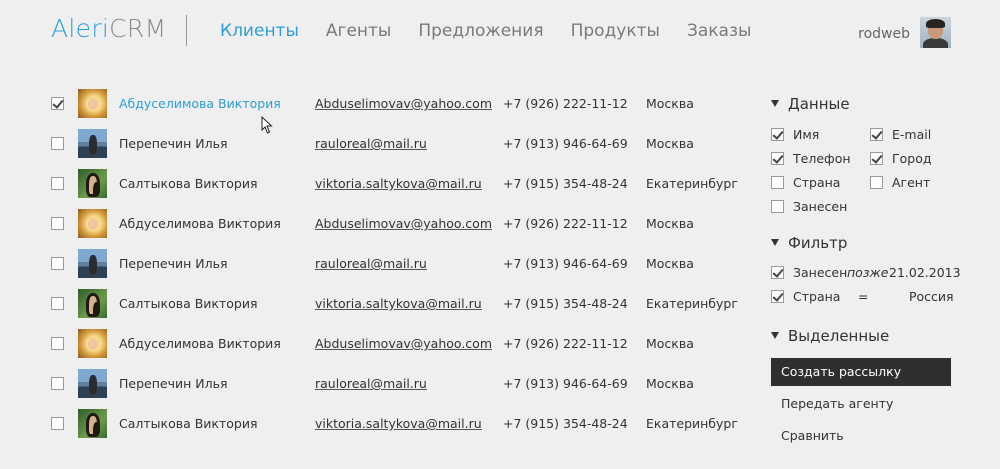 This screenshot has width=1000, height=469. What do you see at coordinates (820, 206) in the screenshot?
I see `column-label-created: Занесен` at bounding box center [820, 206].